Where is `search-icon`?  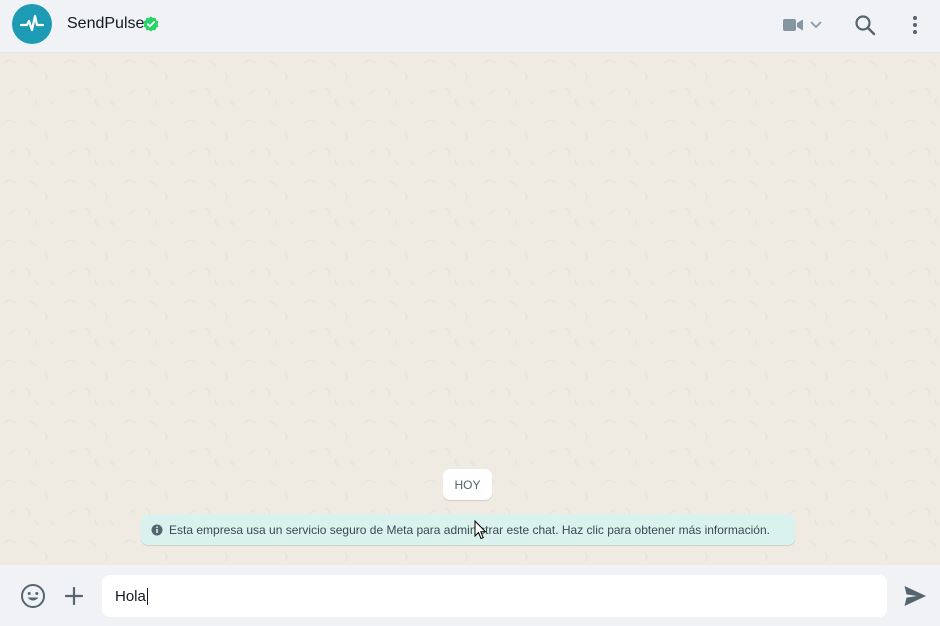
search-icon is located at coordinates (865, 25).